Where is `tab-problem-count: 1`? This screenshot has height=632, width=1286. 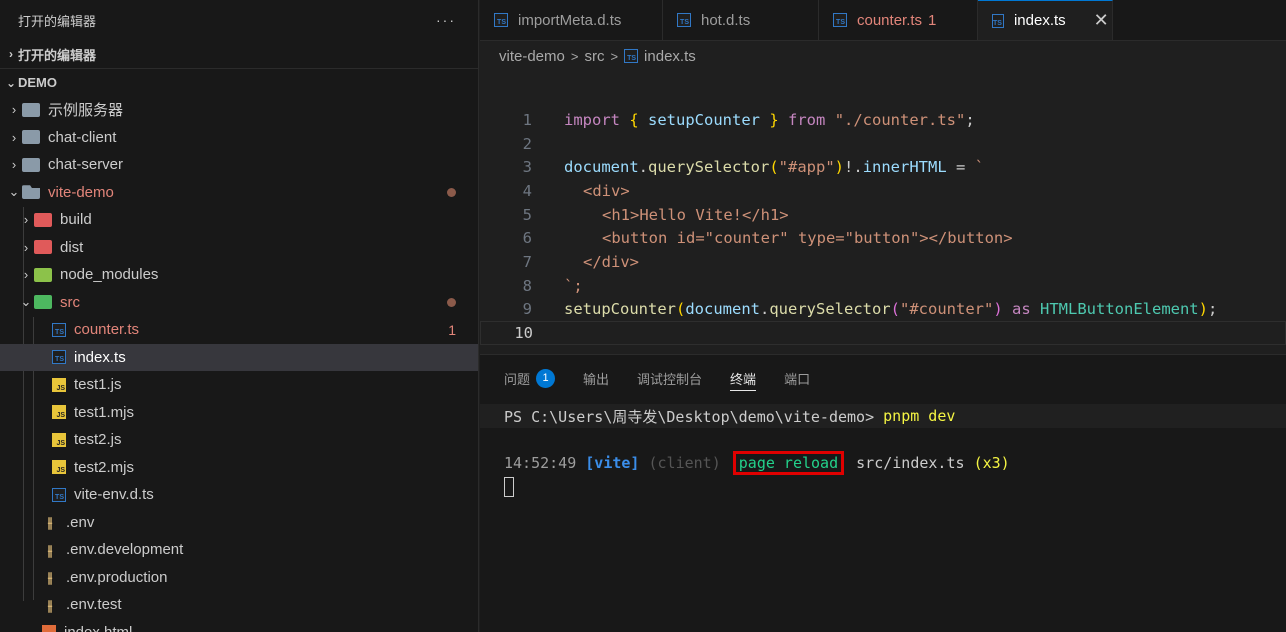
tab-problem-count: 1 is located at coordinates (932, 20).